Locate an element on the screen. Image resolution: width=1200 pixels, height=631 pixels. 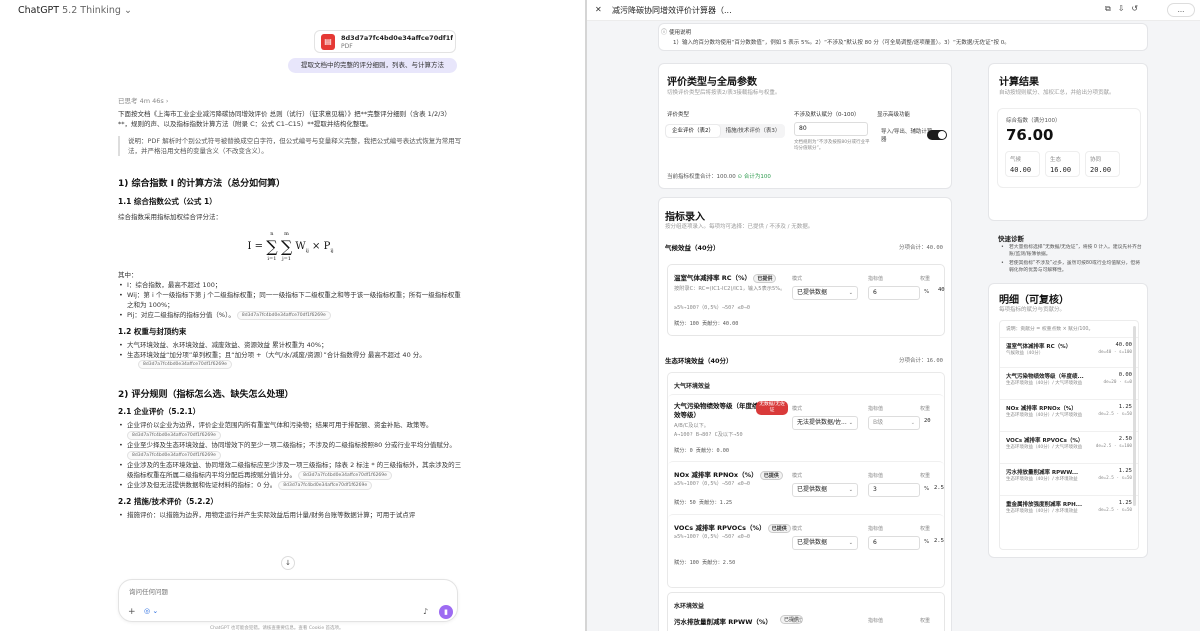
subgroup-water: 水环境效益 污水排放量削减率 RPWW（%） 已提供 模式 指标值 权重 is located at coordinates (806, 611).